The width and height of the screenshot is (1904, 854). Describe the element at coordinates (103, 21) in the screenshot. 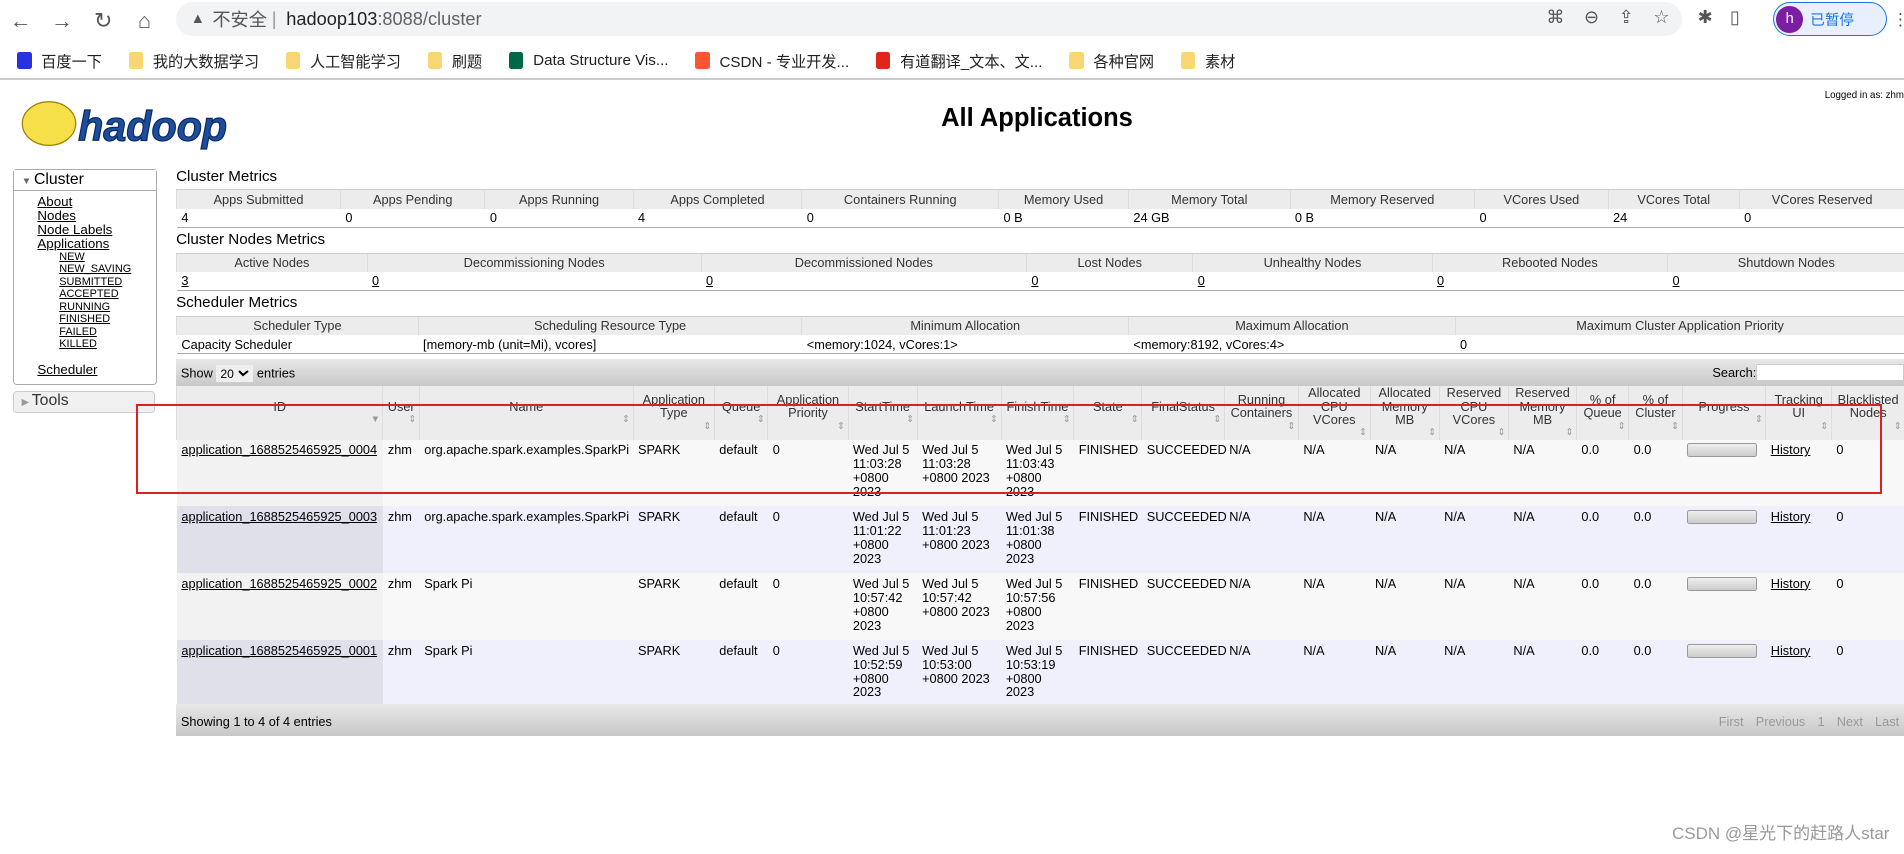

I see `reload-icon: ↻` at that location.